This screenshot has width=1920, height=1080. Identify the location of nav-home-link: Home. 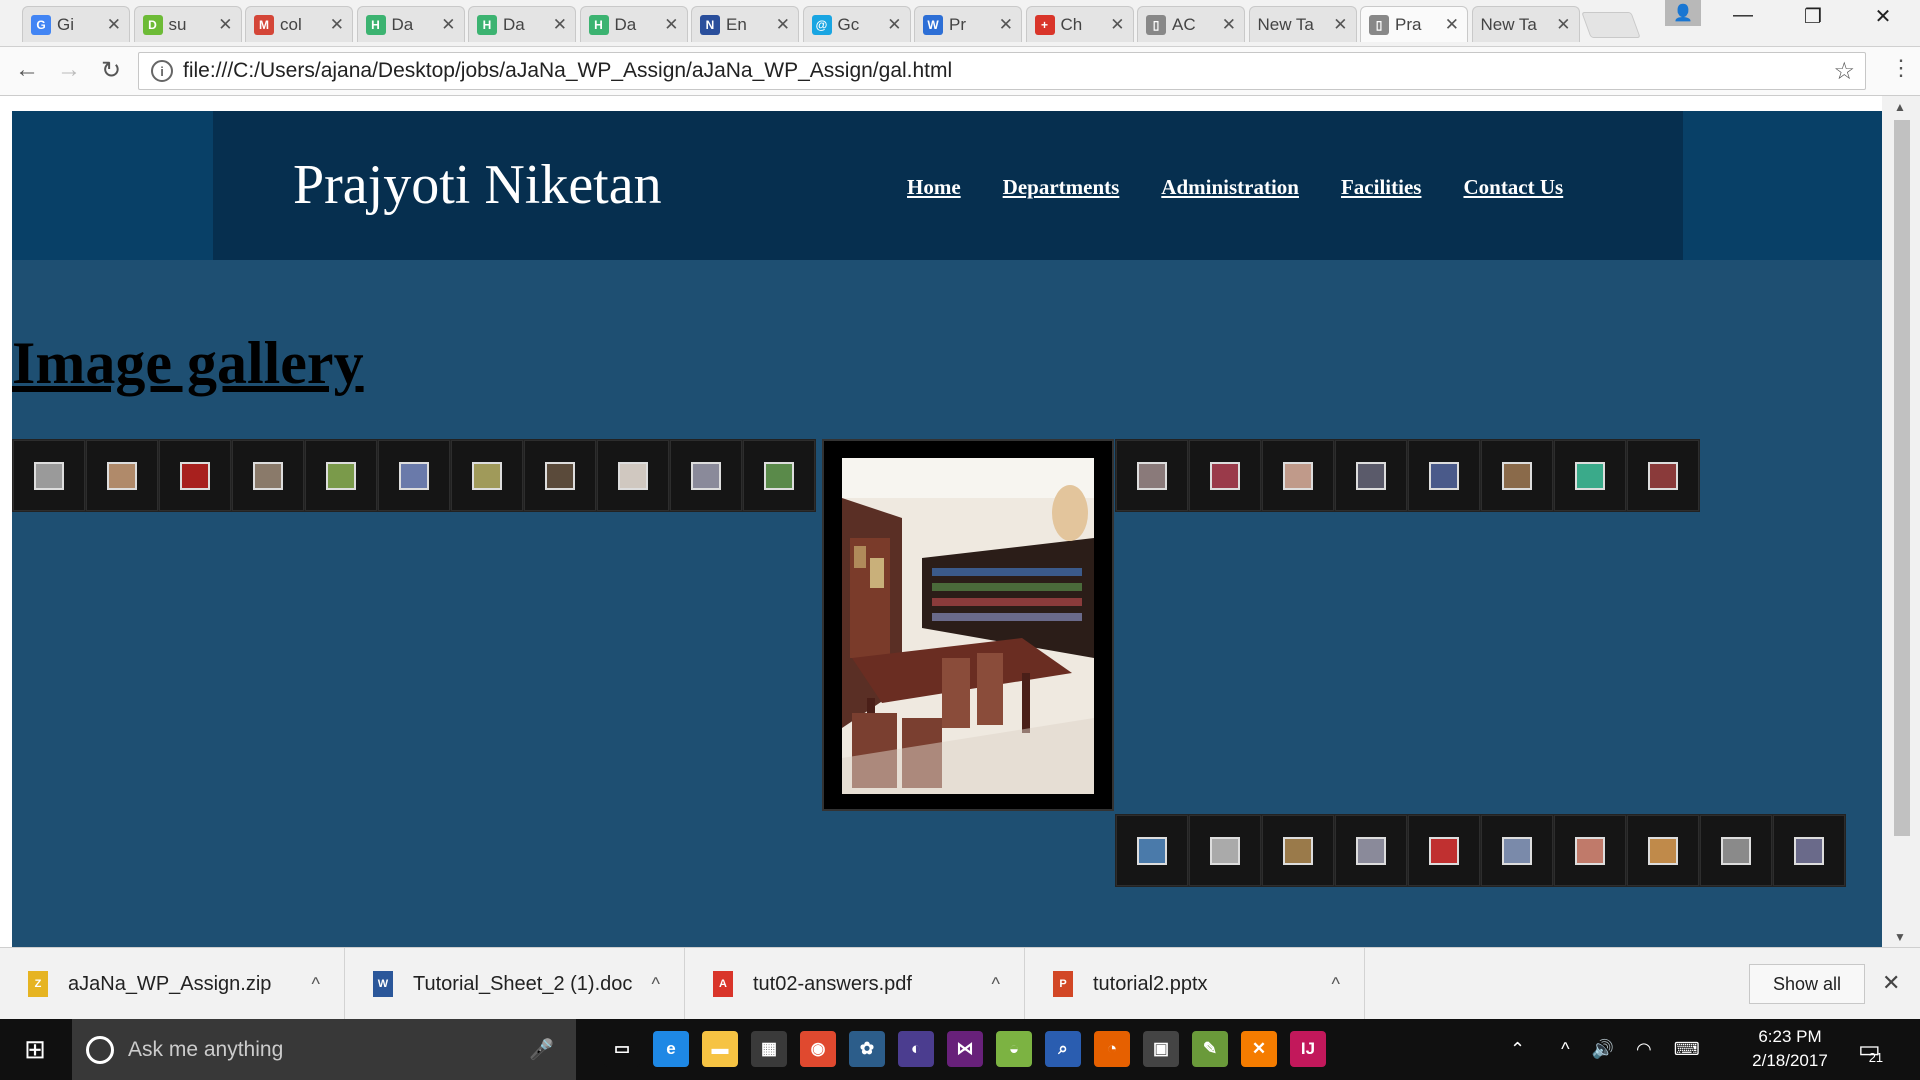
(934, 187).